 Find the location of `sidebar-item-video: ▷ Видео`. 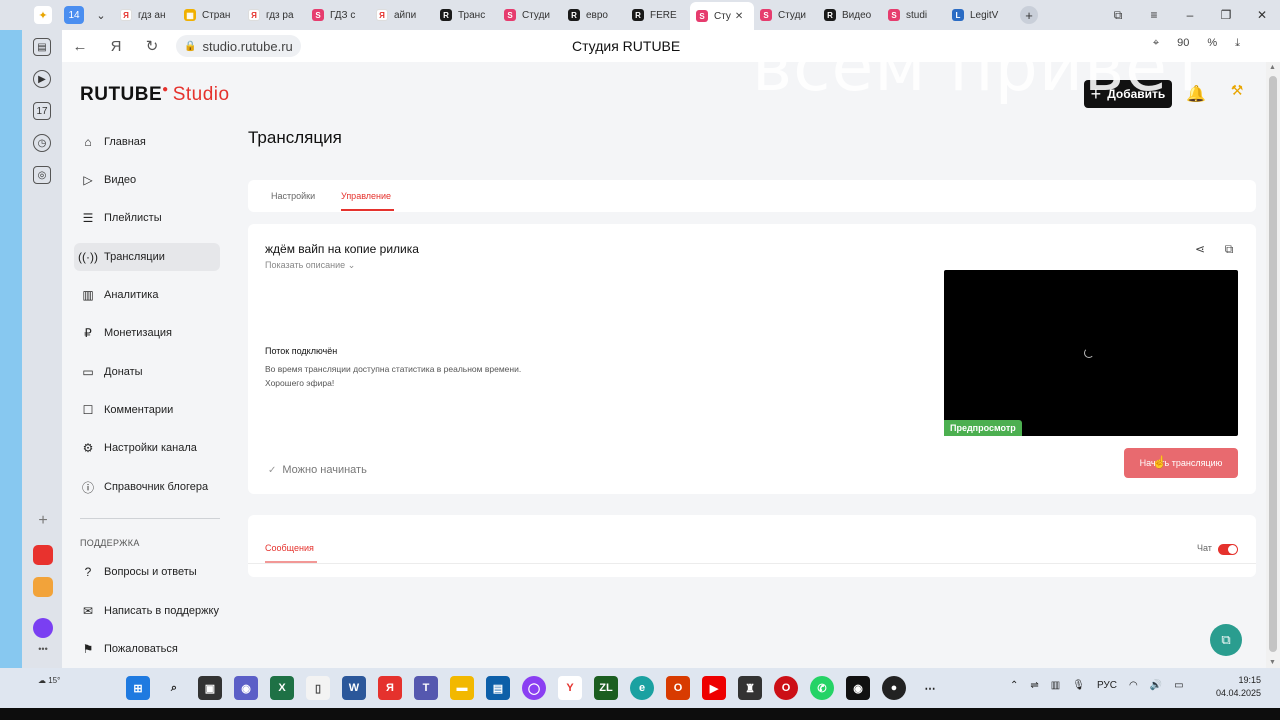

sidebar-item-video: ▷ Видео is located at coordinates (147, 180).